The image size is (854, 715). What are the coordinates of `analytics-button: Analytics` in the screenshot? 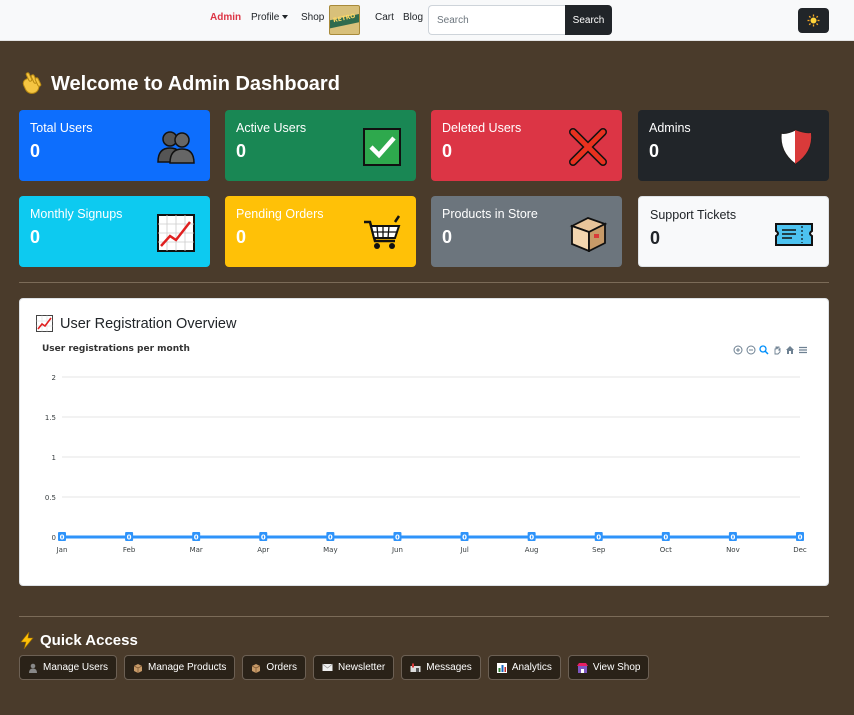 It's located at (524, 667).